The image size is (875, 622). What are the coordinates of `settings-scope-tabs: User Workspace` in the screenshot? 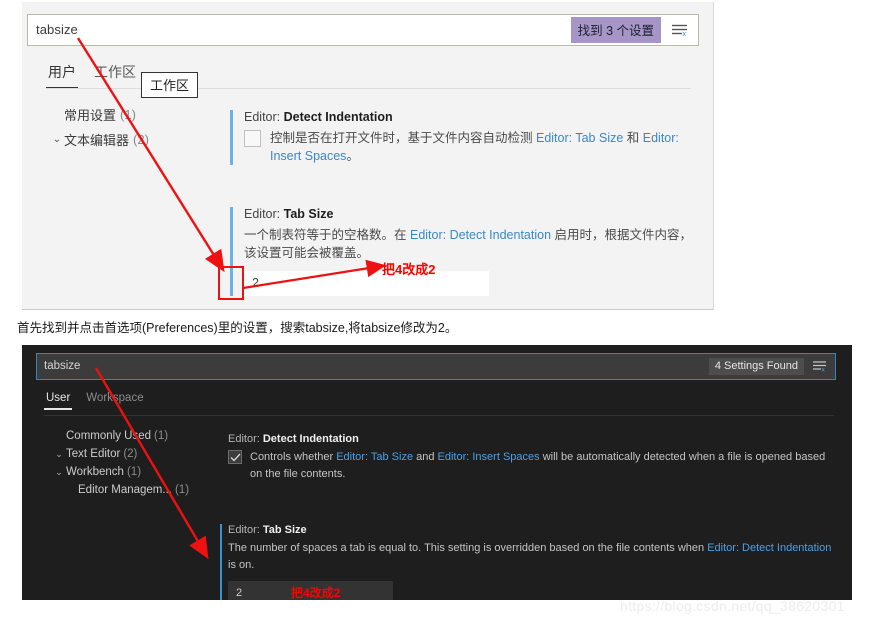 It's located at (95, 400).